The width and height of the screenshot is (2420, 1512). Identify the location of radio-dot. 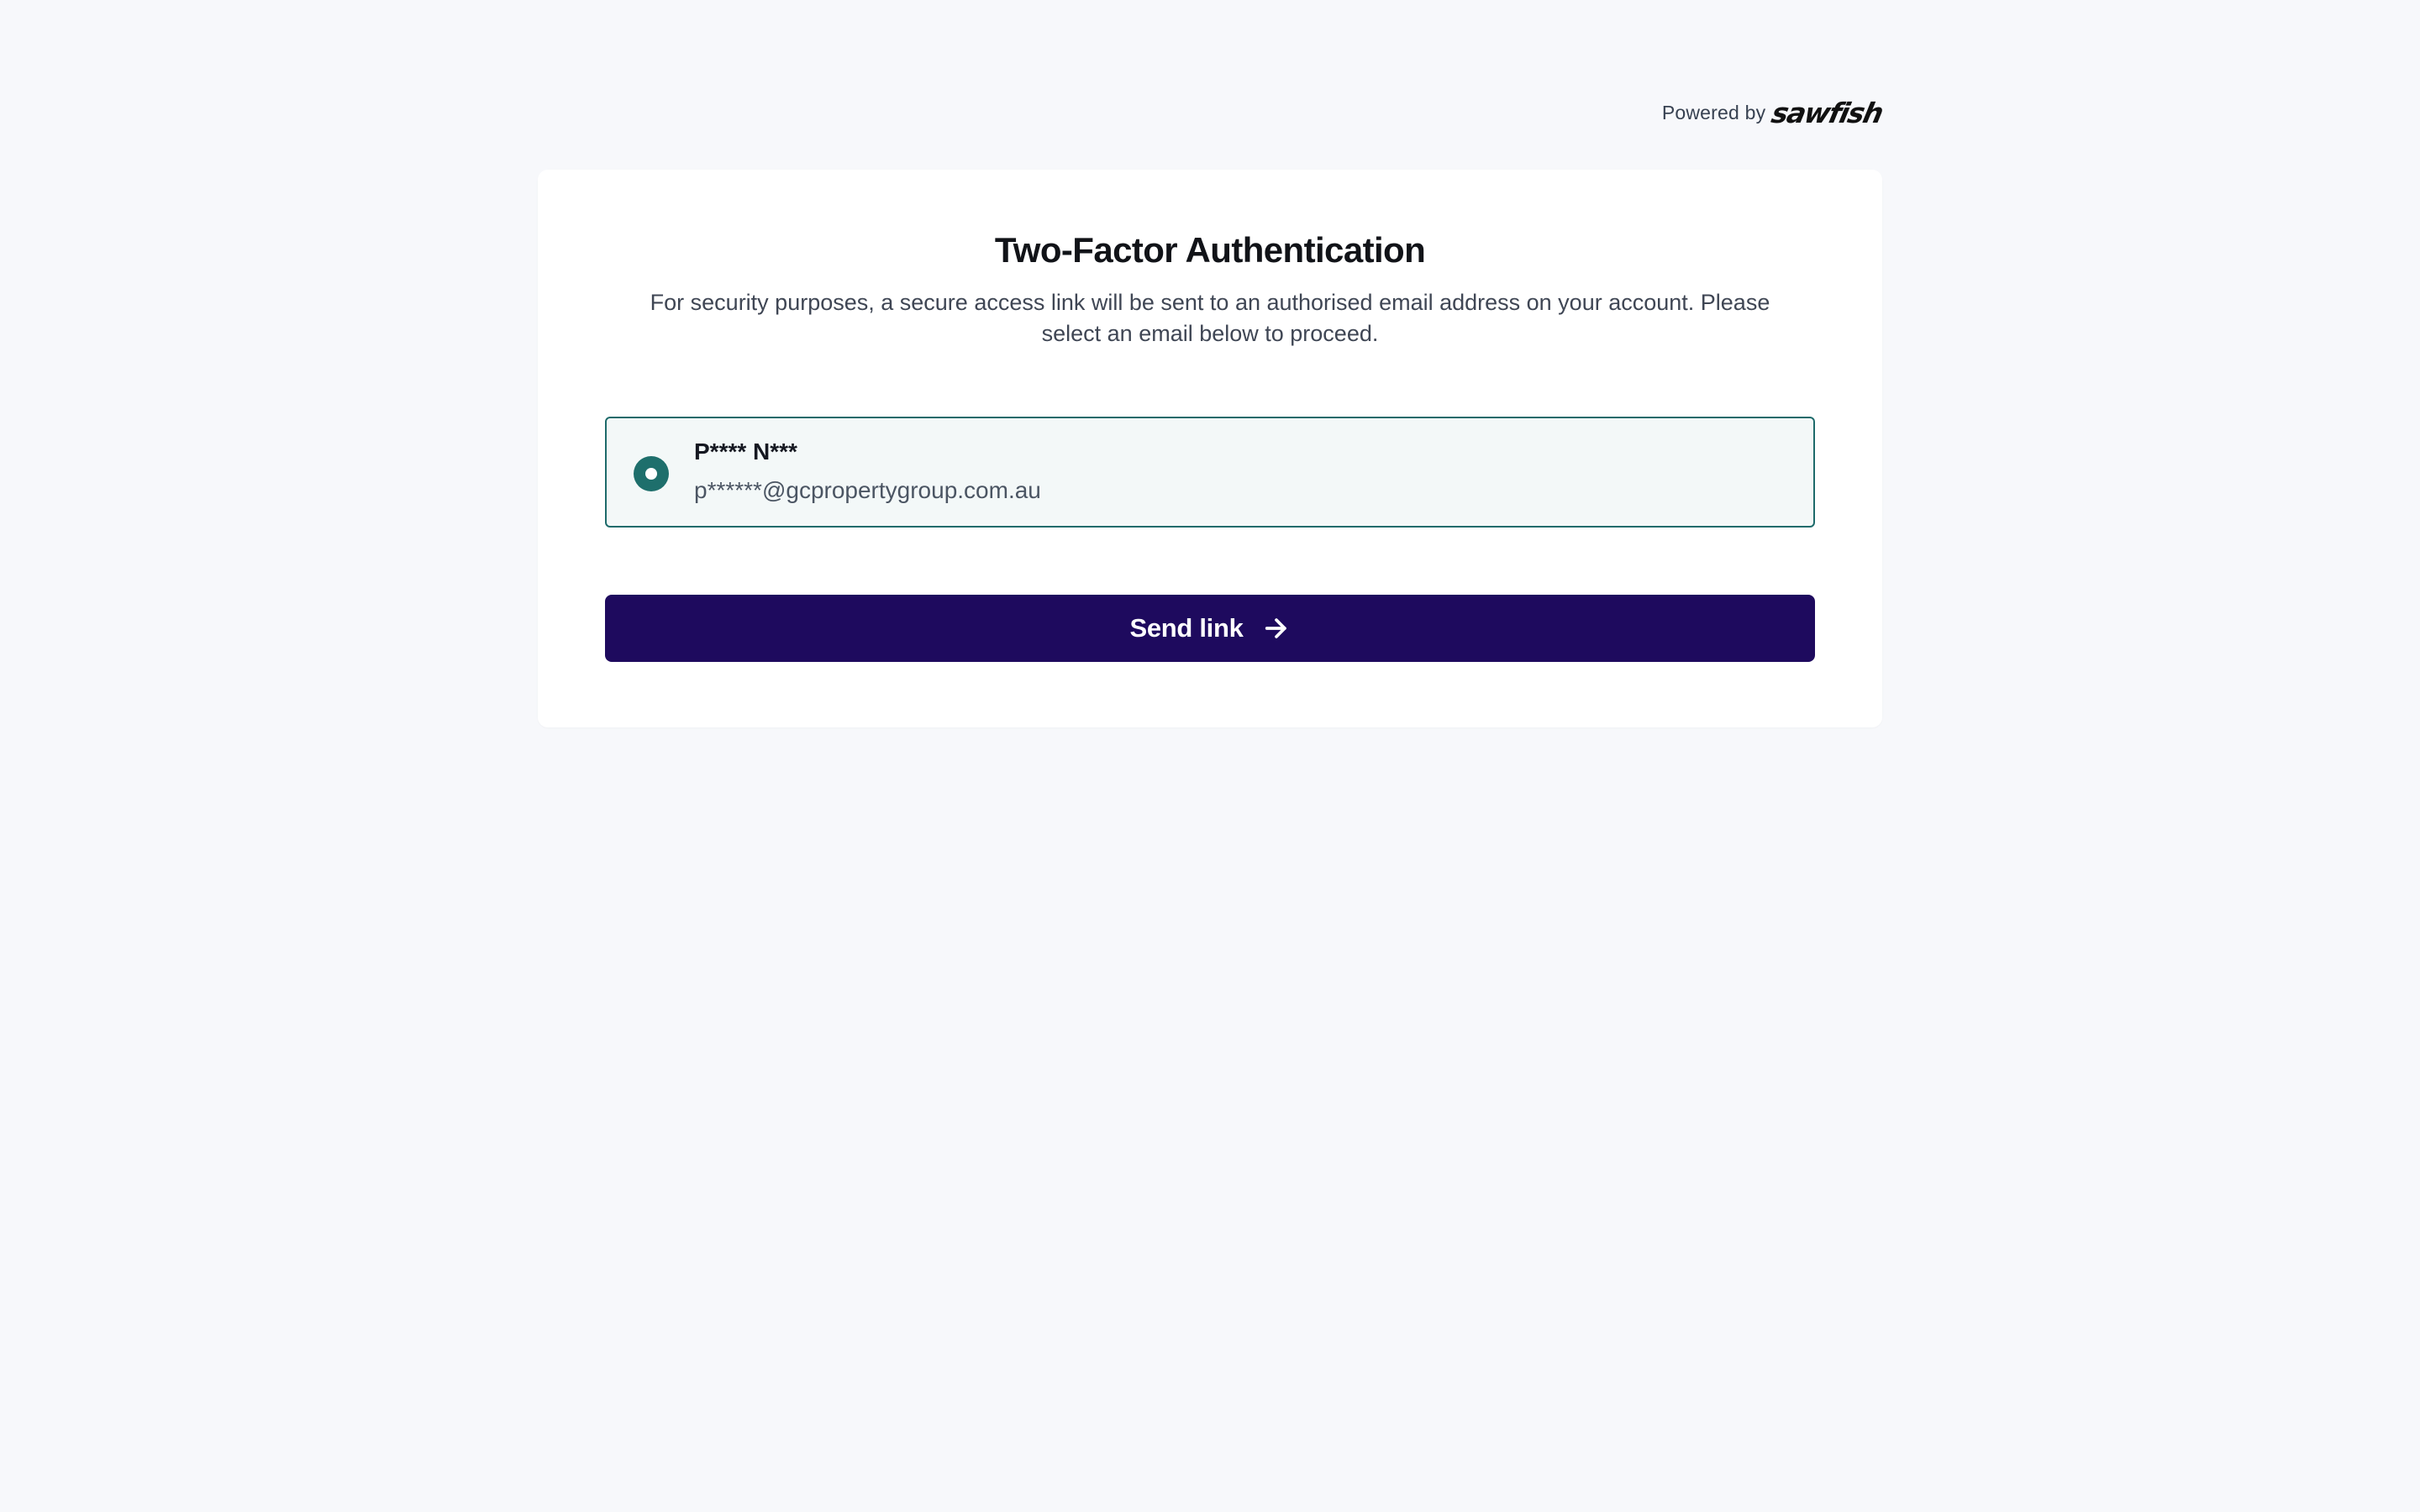
(651, 474).